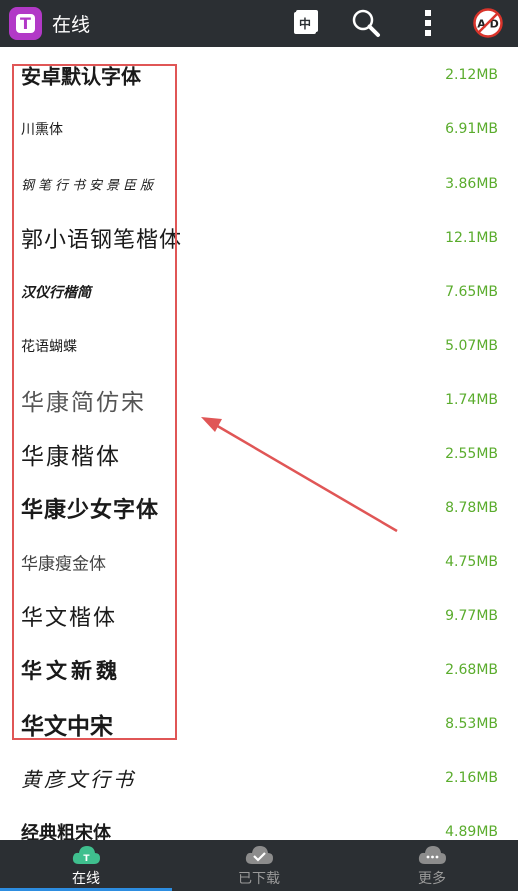  Describe the element at coordinates (49, 347) in the screenshot. I see `font-name: 花语蝴蝶` at that location.